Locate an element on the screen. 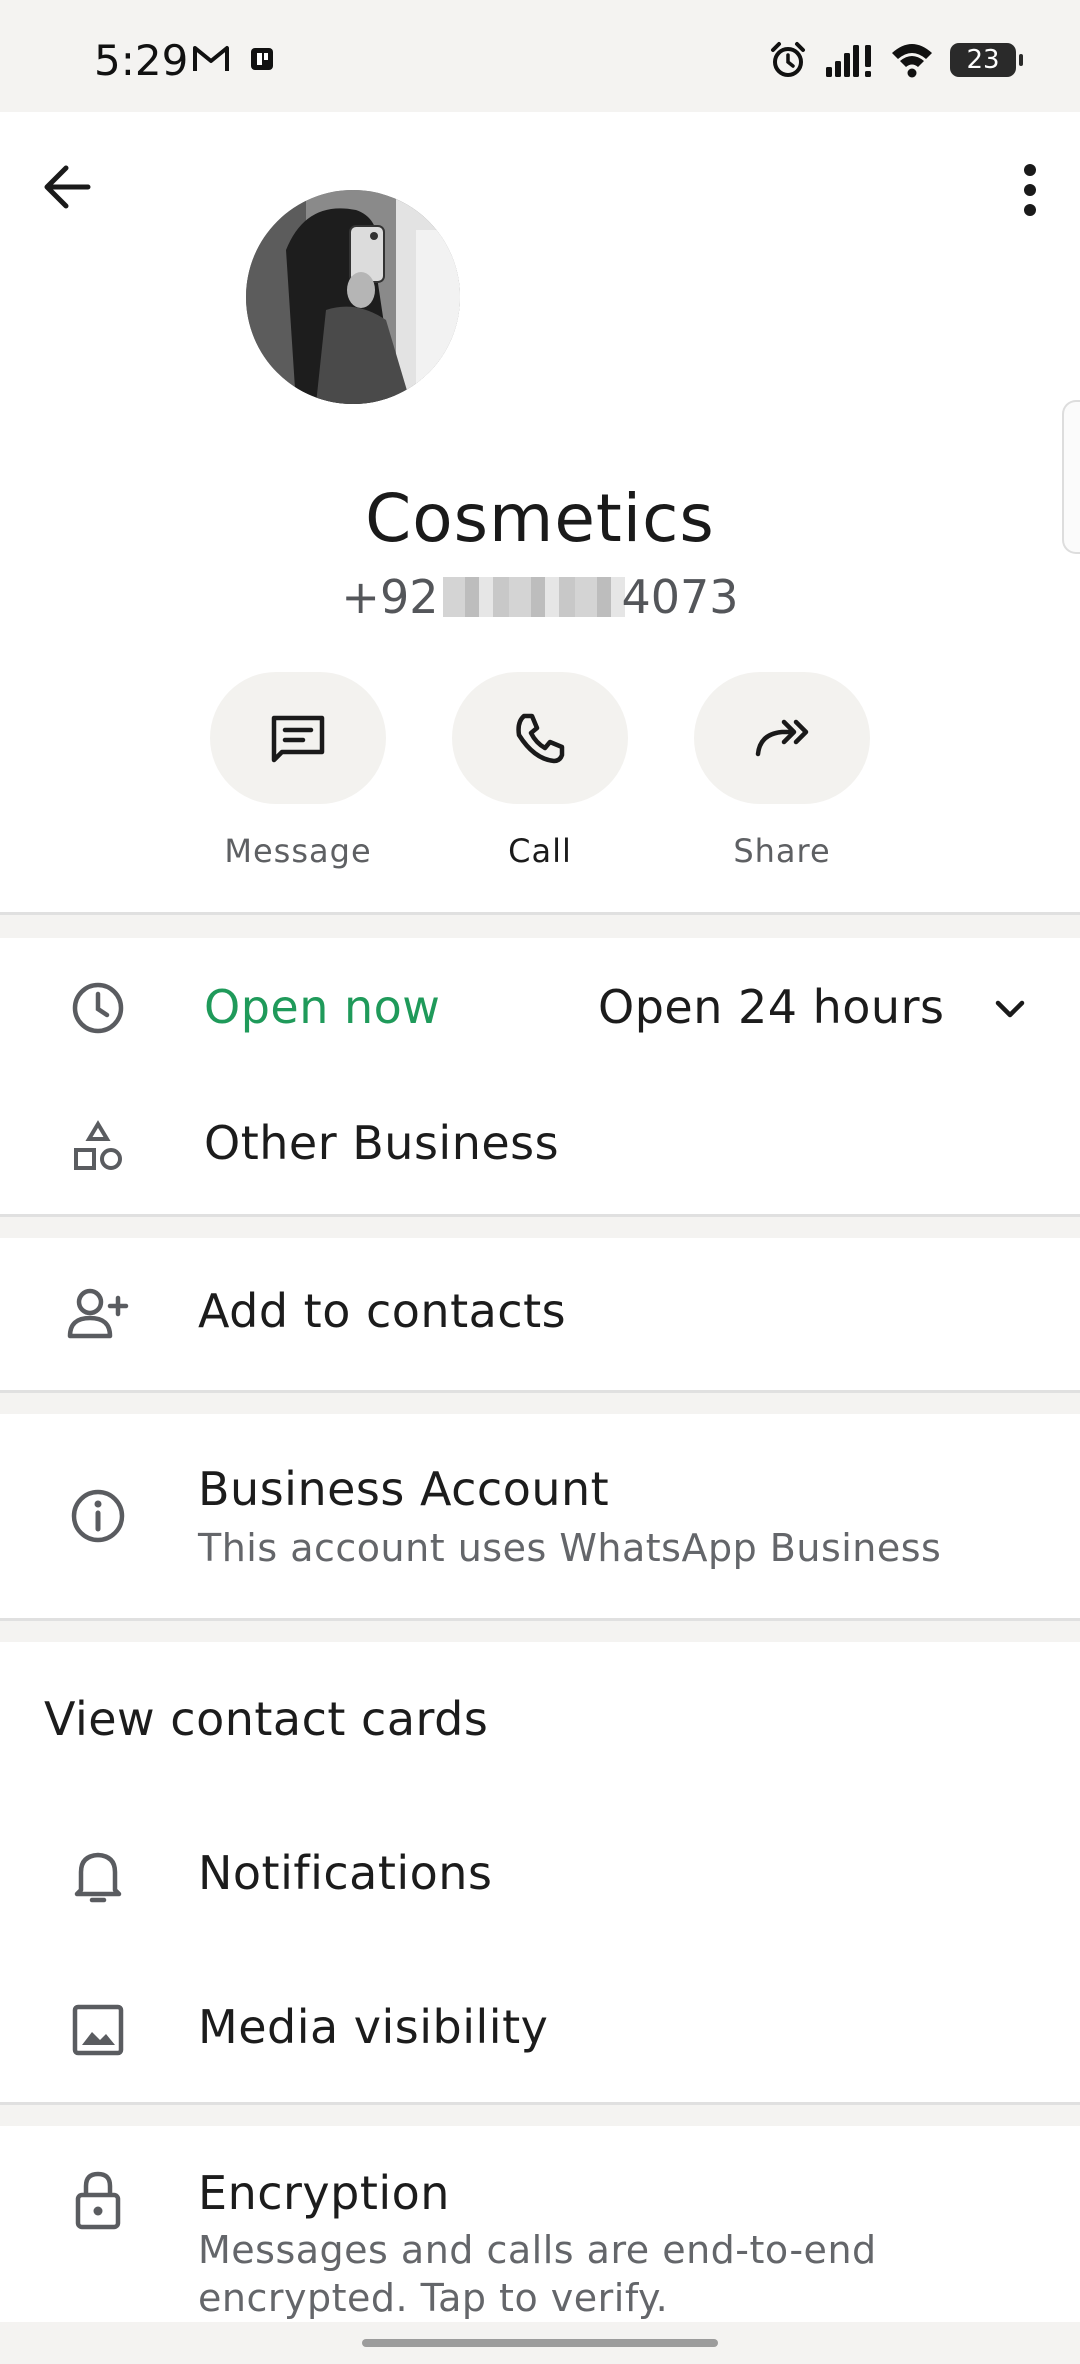  status-bar: 5:29 23 is located at coordinates (540, 56).